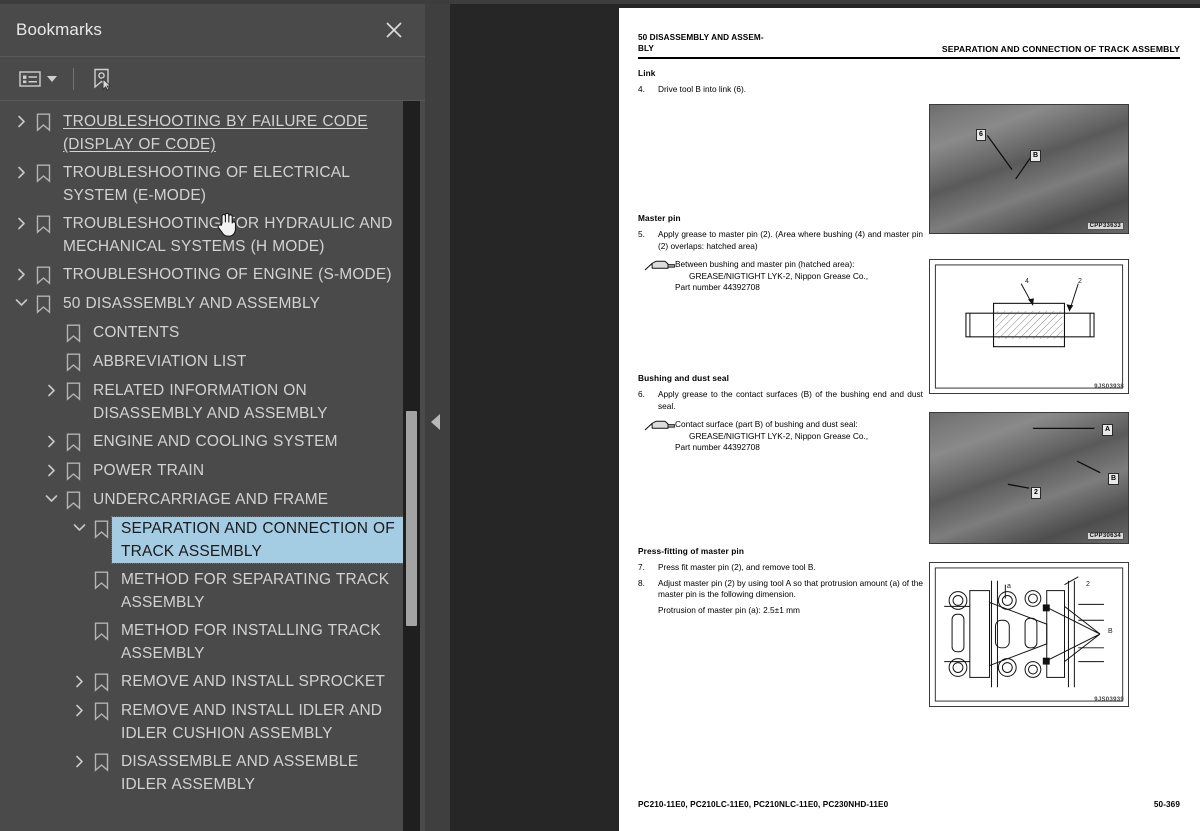  I want to click on bookmark-item-engine-and-cooling-system: ENGINE AND COOLING SYSTEM, so click(202, 442).